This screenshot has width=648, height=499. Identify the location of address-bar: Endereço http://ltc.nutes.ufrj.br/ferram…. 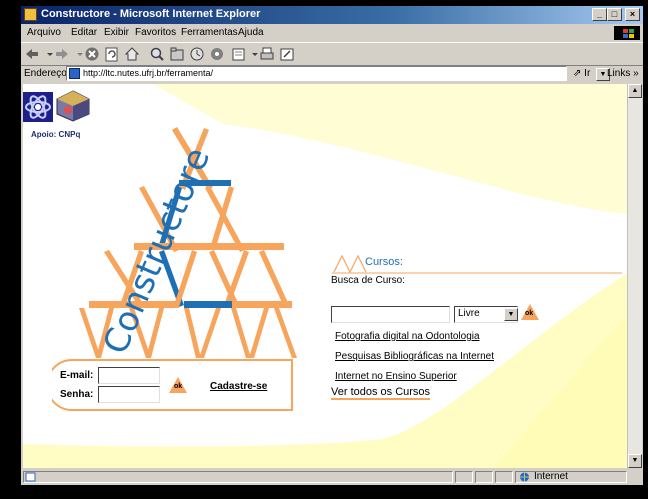
(332, 74).